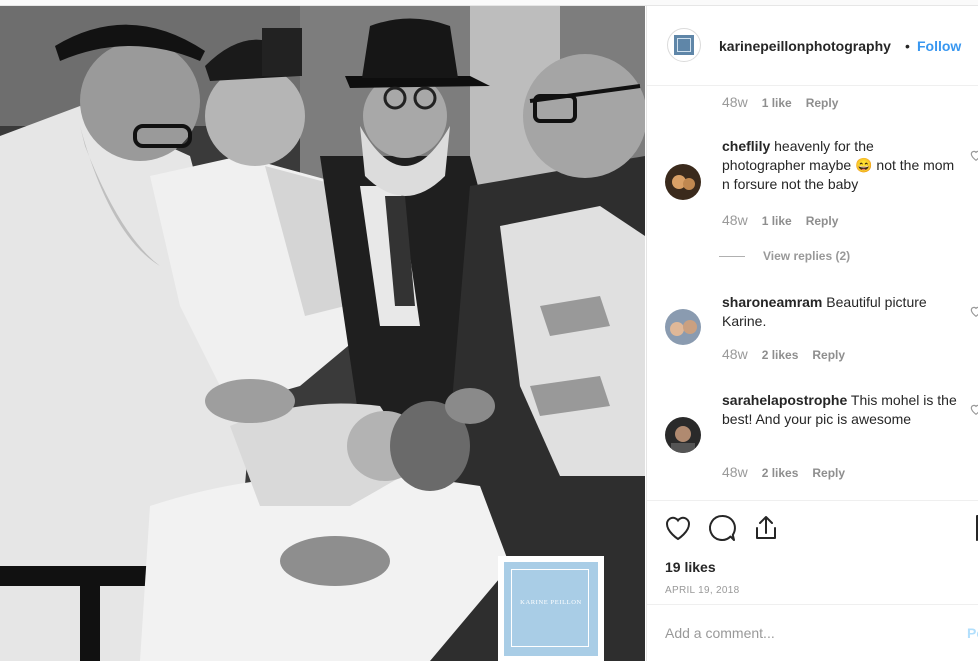 Image resolution: width=978 pixels, height=662 pixels. What do you see at coordinates (939, 46) in the screenshot?
I see `follow-button: Follow` at bounding box center [939, 46].